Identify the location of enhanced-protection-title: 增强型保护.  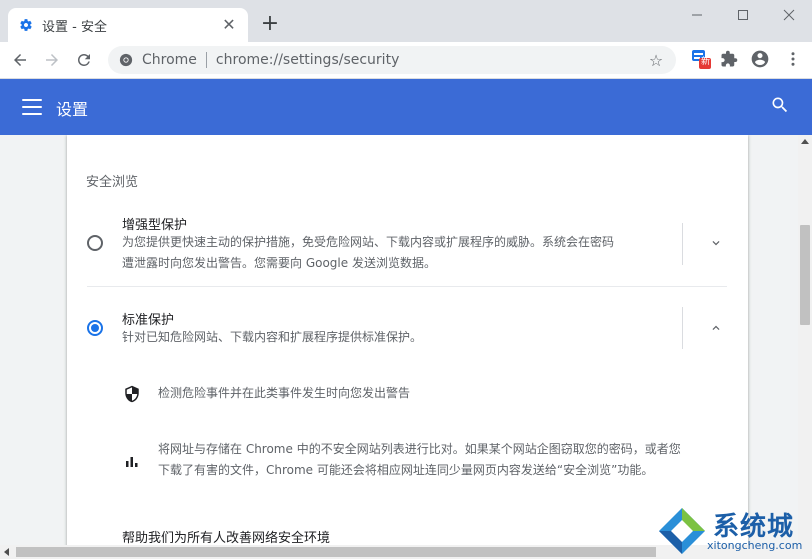
(155, 225).